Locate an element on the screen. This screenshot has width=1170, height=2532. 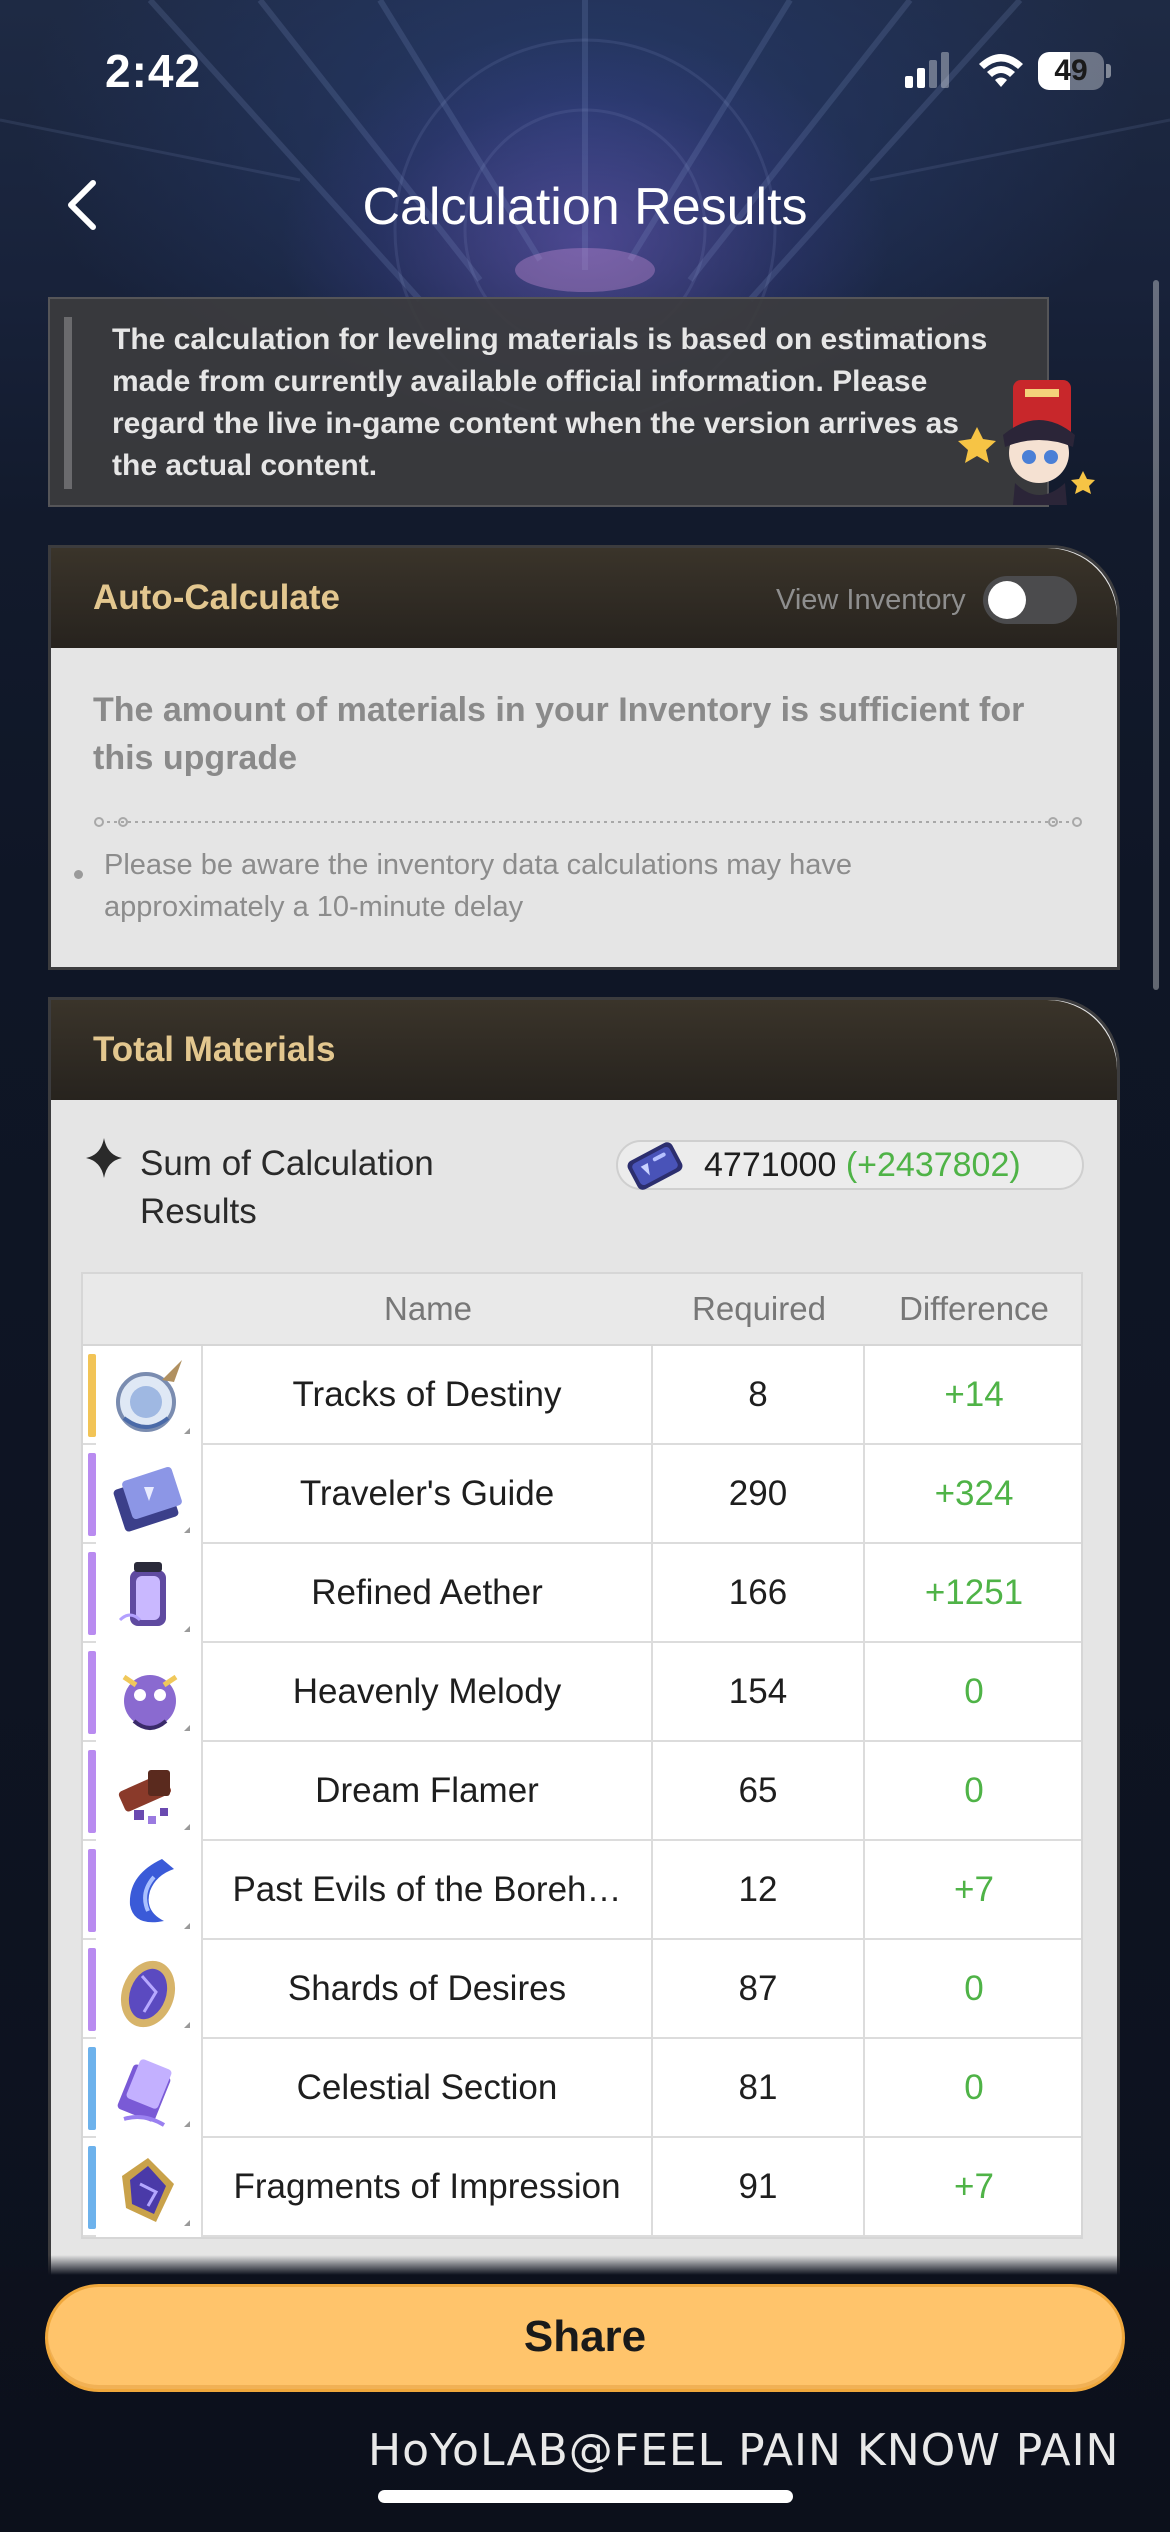
fragments-of-impression-icon is located at coordinates (156, 2192).